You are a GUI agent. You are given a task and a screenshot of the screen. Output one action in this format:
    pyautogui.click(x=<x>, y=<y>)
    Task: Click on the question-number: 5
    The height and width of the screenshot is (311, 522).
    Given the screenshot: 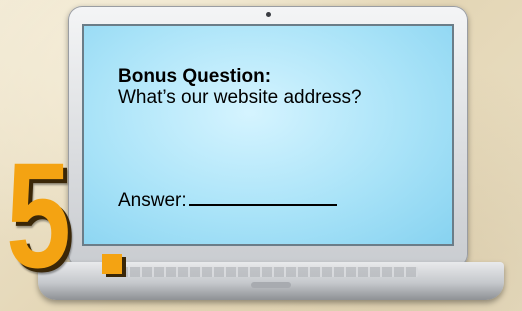 What is the action you would take?
    pyautogui.click(x=39, y=215)
    